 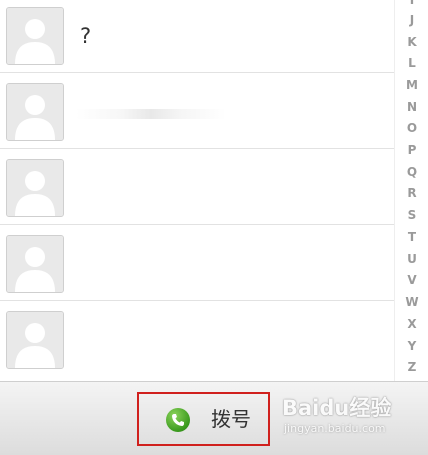 I want to click on index-letter-t: T, so click(x=411, y=237).